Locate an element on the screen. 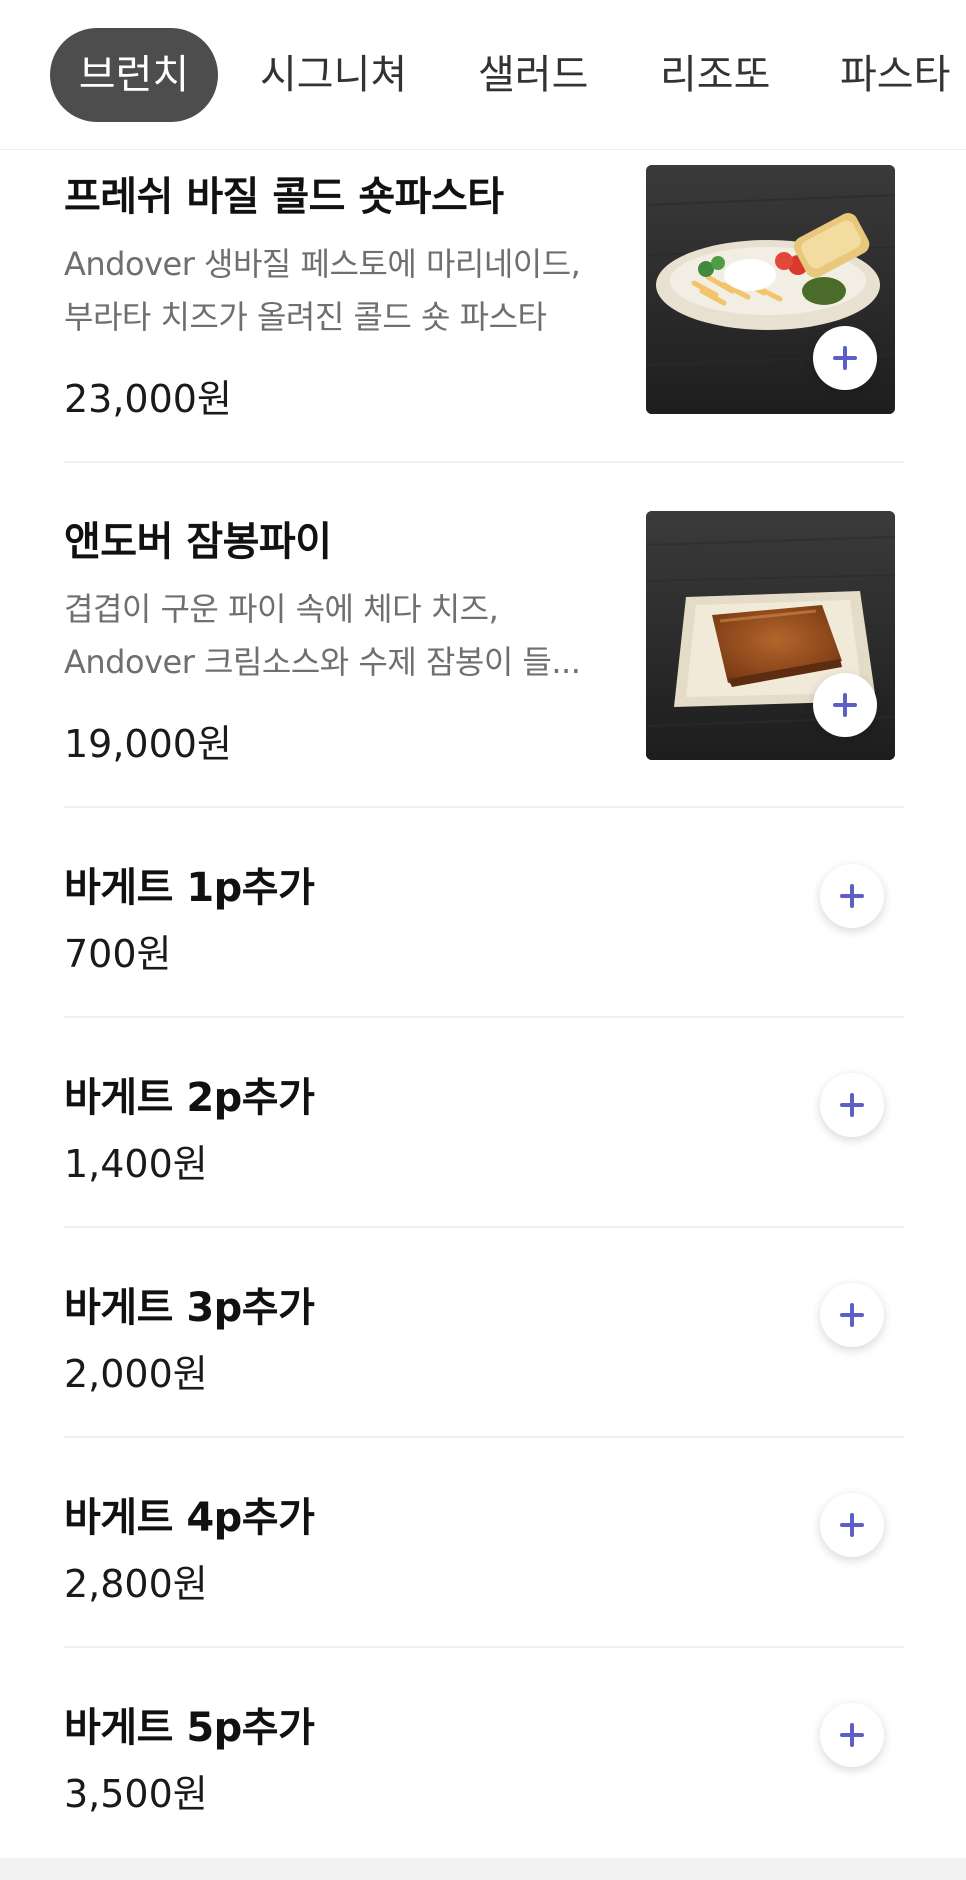  menu-item-price: 2,800원 is located at coordinates (136, 1584).